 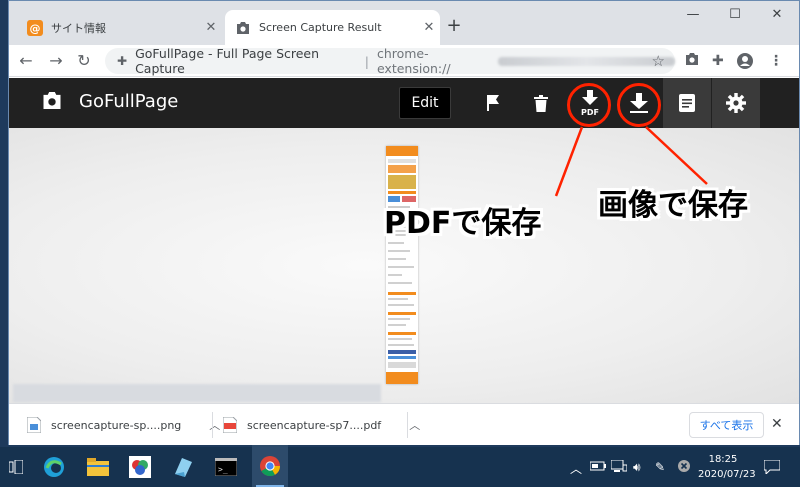 I want to click on pdf-save-callout: PDFで保存, so click(x=463, y=223).